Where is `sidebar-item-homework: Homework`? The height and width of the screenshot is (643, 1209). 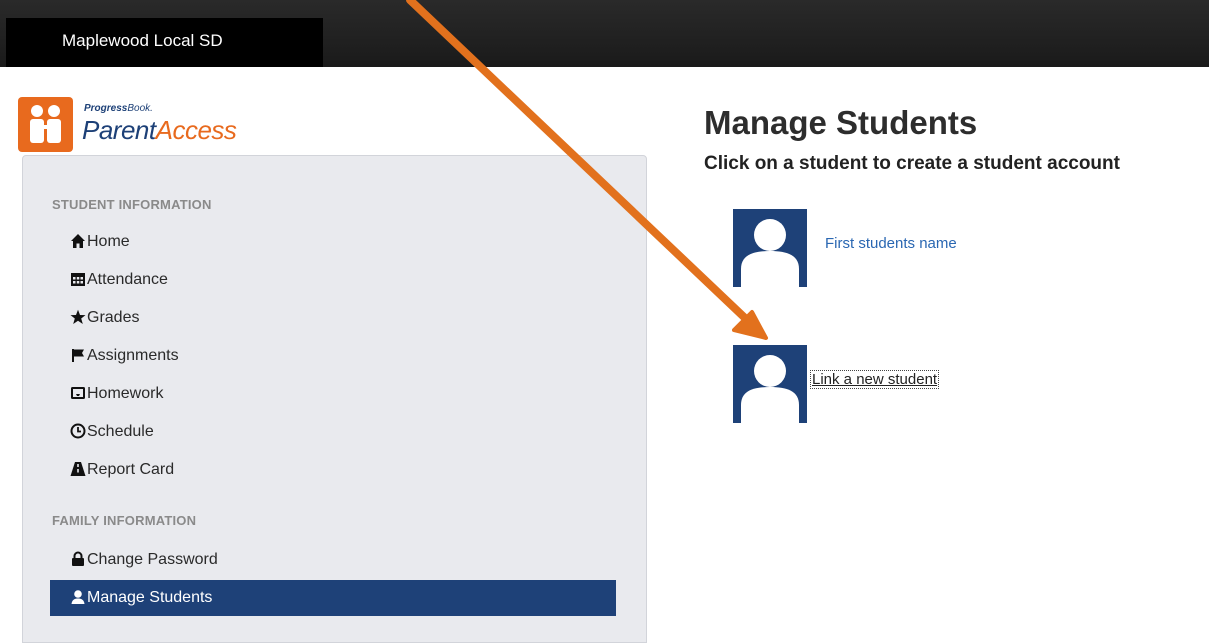 sidebar-item-homework: Homework is located at coordinates (333, 394).